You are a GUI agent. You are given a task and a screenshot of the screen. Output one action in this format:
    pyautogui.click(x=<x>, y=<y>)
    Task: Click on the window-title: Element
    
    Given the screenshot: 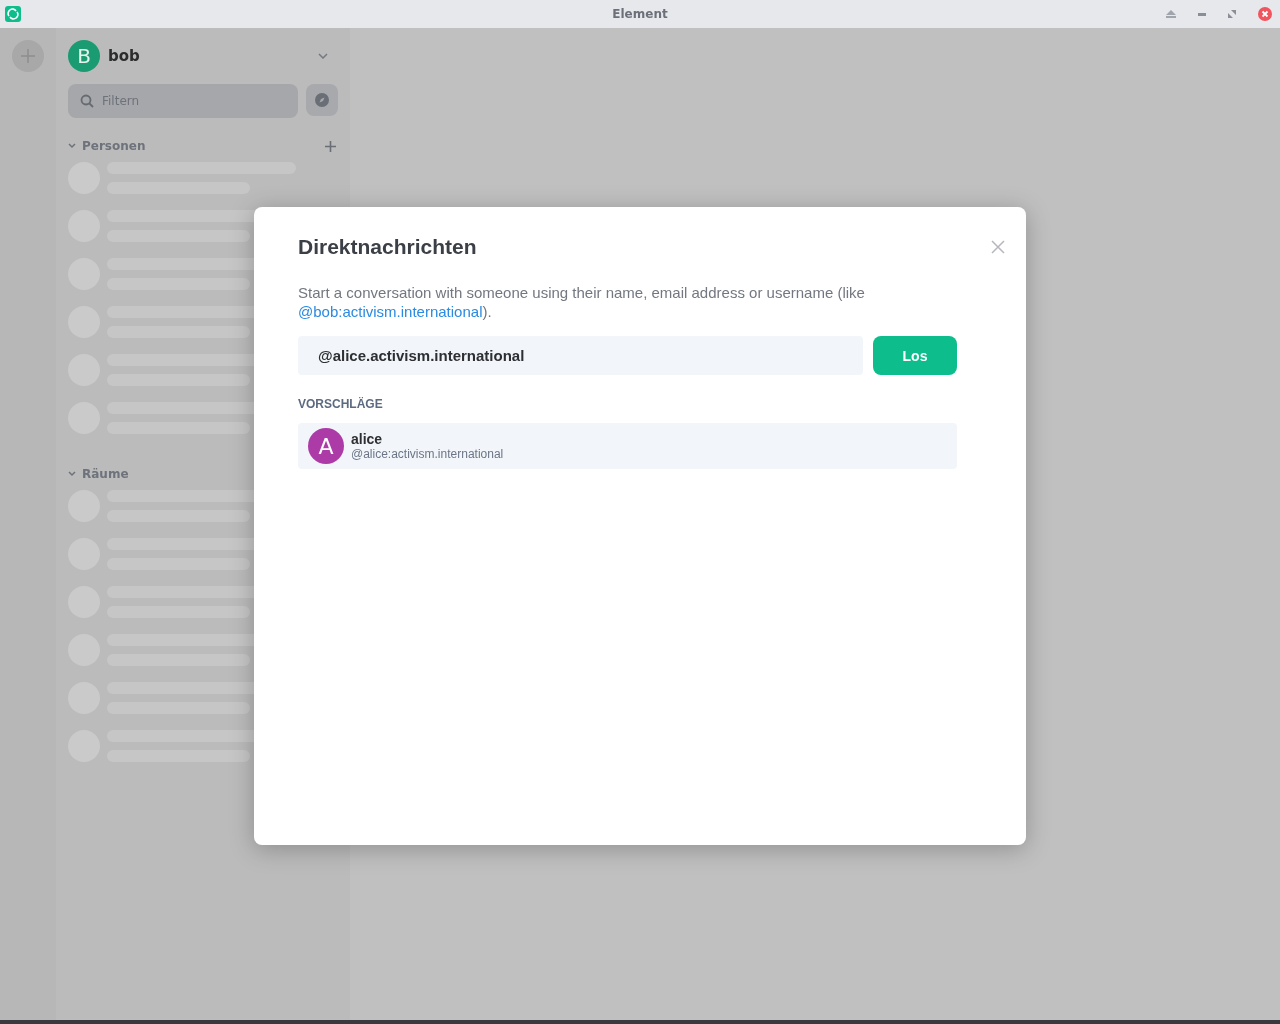 What is the action you would take?
    pyautogui.click(x=640, y=14)
    